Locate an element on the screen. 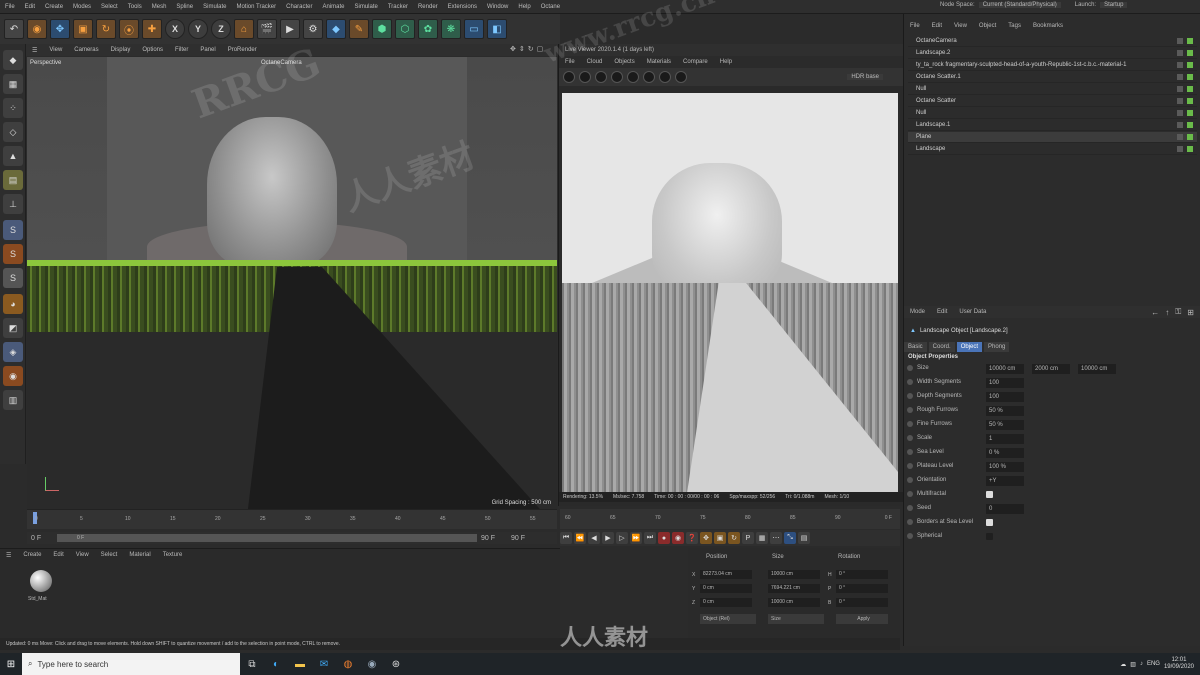 Image resolution: width=1200 pixels, height=675 pixels. viewport-menu-item: Panel is located at coordinates (207, 50).